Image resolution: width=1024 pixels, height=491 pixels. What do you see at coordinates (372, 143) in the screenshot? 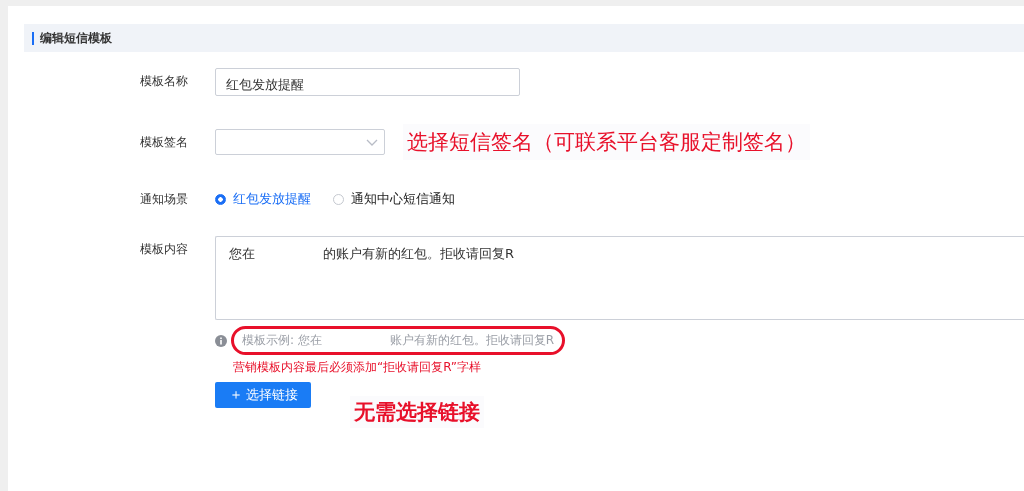
I see `caret-icon` at bounding box center [372, 143].